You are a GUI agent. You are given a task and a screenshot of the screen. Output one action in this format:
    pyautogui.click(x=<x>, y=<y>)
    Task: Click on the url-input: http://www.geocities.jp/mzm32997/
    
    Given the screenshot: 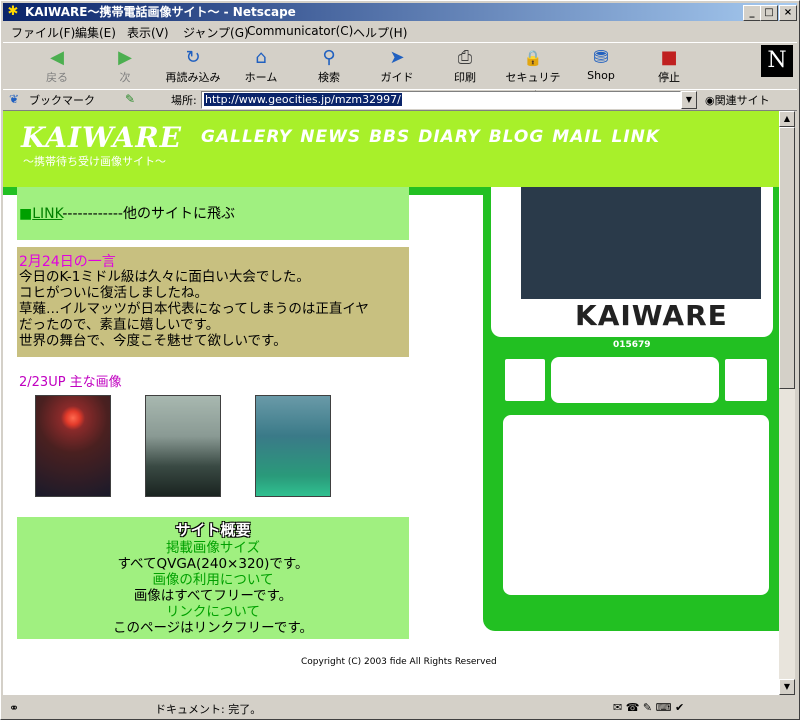 What is the action you would take?
    pyautogui.click(x=441, y=100)
    